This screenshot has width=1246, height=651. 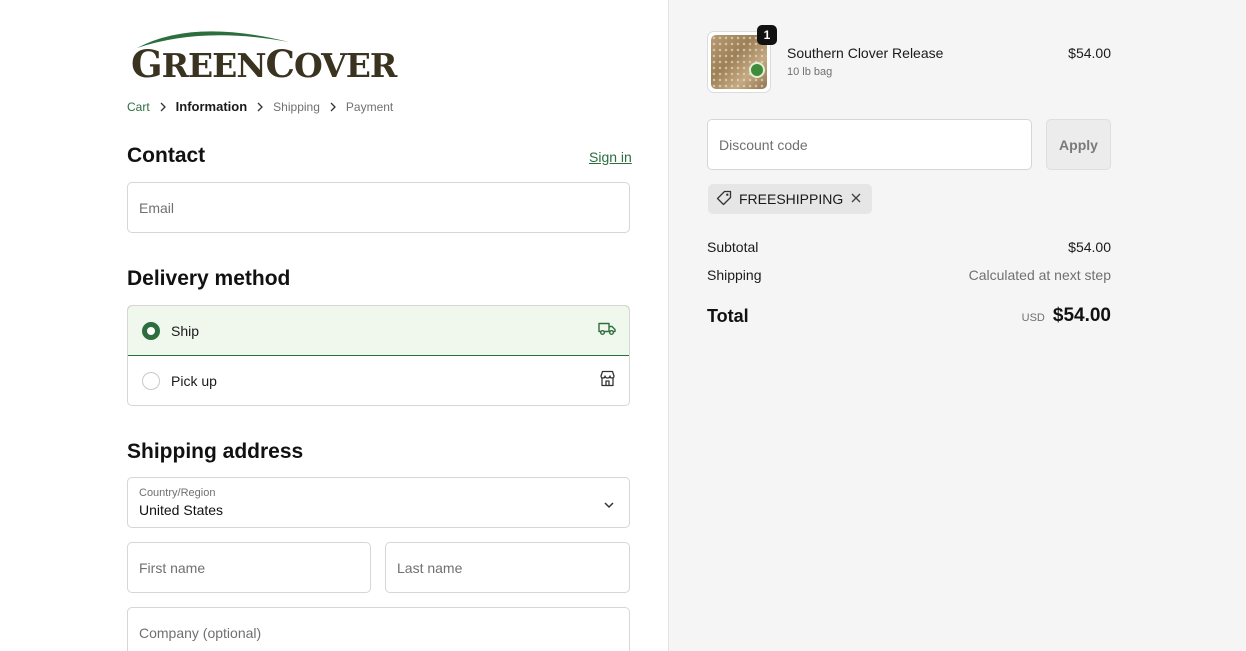 I want to click on seal-icon, so click(x=757, y=70).